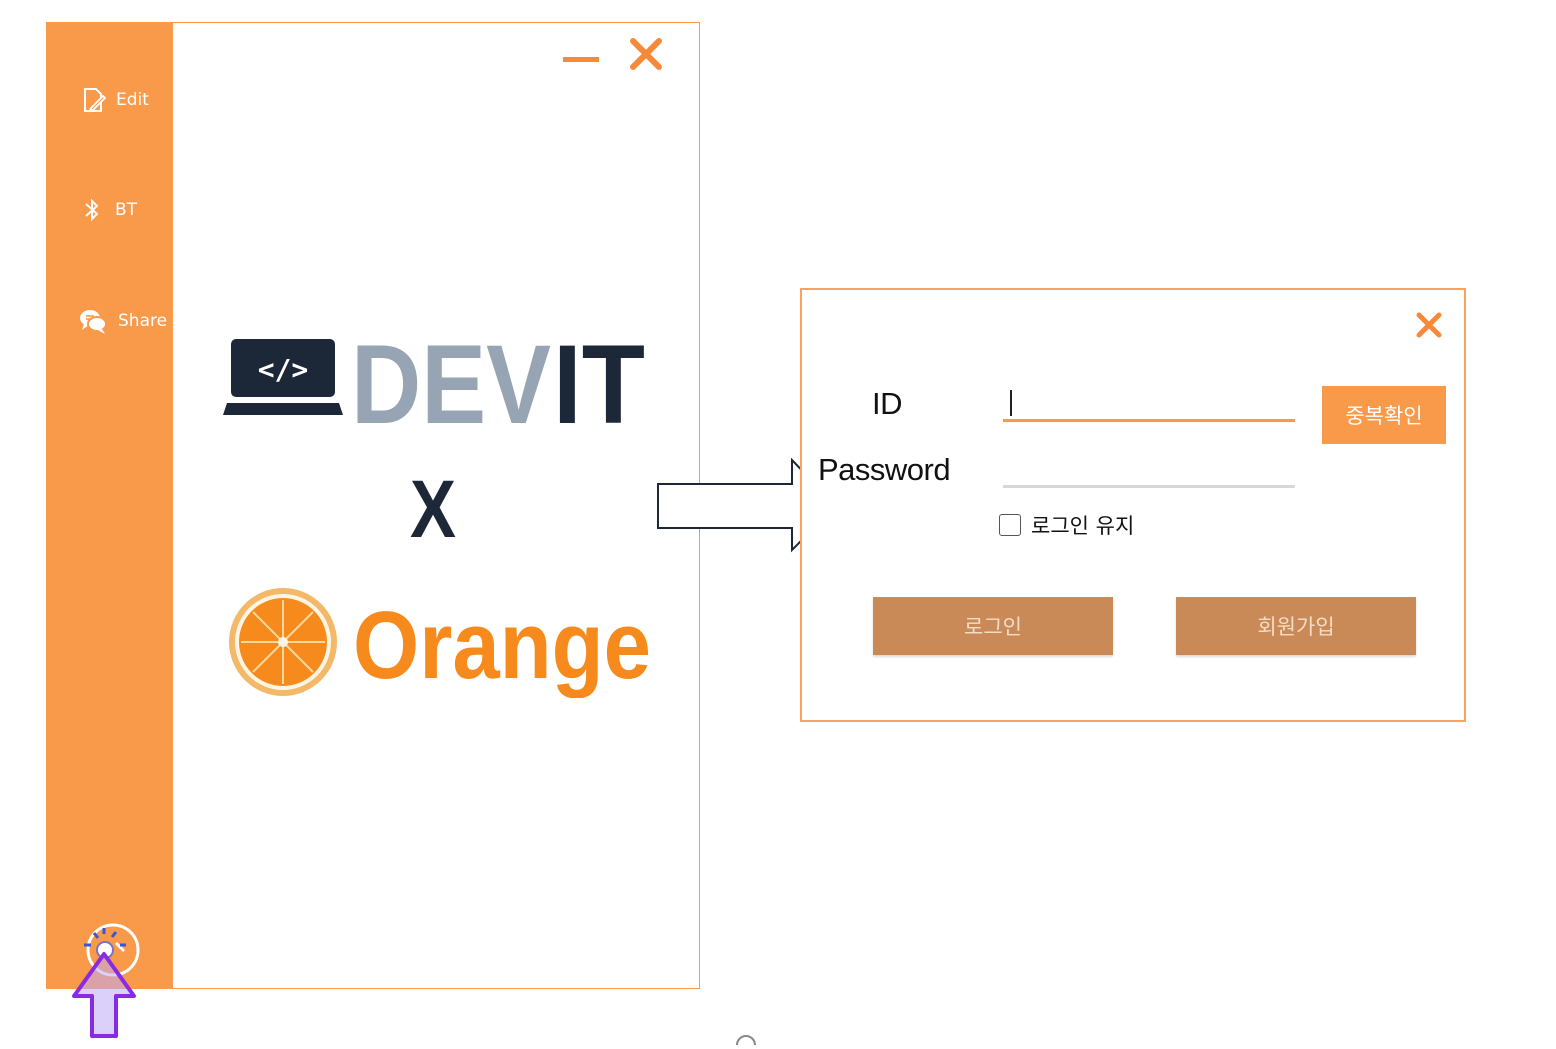 The width and height of the screenshot is (1556, 1049). I want to click on keep-login-option: 로그인 유지, so click(1066, 525).